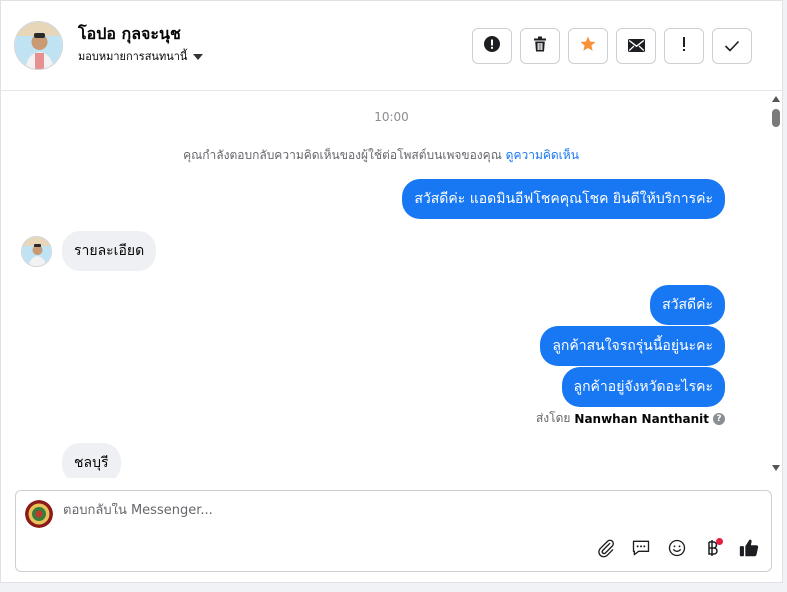 This screenshot has width=787, height=592. I want to click on smiley-icon, so click(677, 550).